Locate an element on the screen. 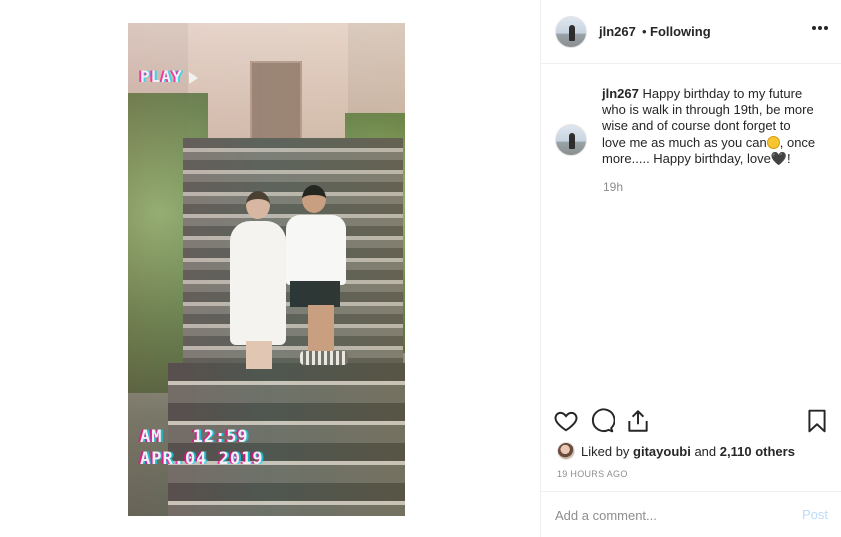  play-icon is located at coordinates (193, 77).